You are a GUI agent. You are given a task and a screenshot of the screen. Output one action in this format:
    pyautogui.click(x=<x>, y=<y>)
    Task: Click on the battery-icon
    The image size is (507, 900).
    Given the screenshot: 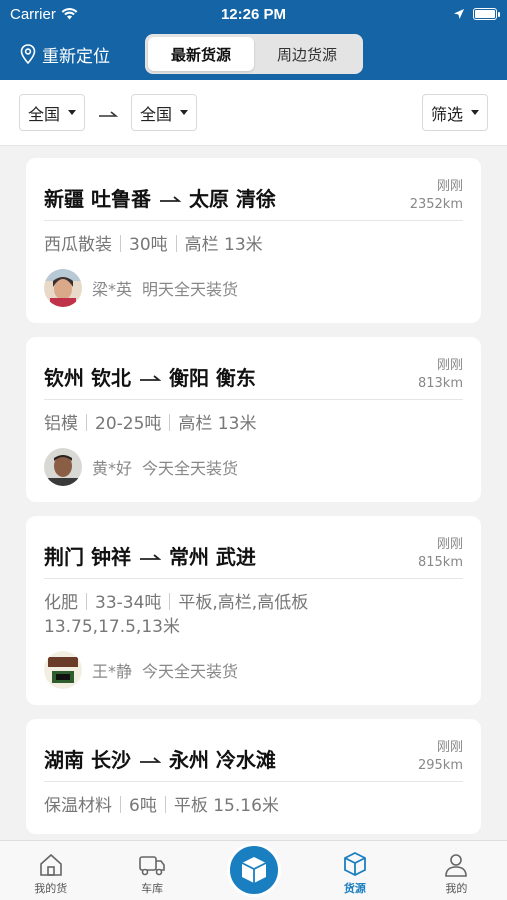 What is the action you would take?
    pyautogui.click(x=486, y=14)
    